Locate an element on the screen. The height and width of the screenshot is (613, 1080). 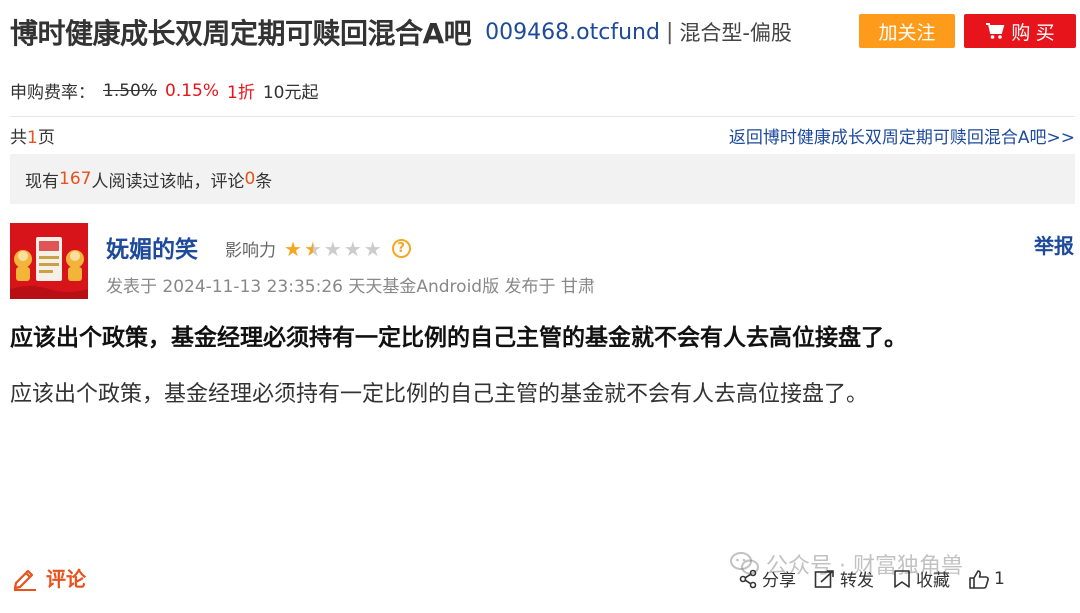
fee-original: 1.50% is located at coordinates (130, 90).